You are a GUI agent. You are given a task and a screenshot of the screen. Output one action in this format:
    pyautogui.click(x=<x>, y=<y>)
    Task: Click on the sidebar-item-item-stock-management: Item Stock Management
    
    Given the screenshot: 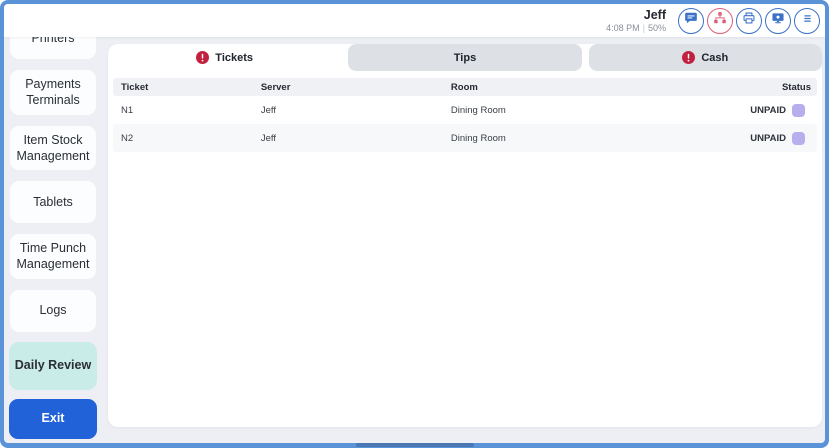 What is the action you would take?
    pyautogui.click(x=53, y=147)
    